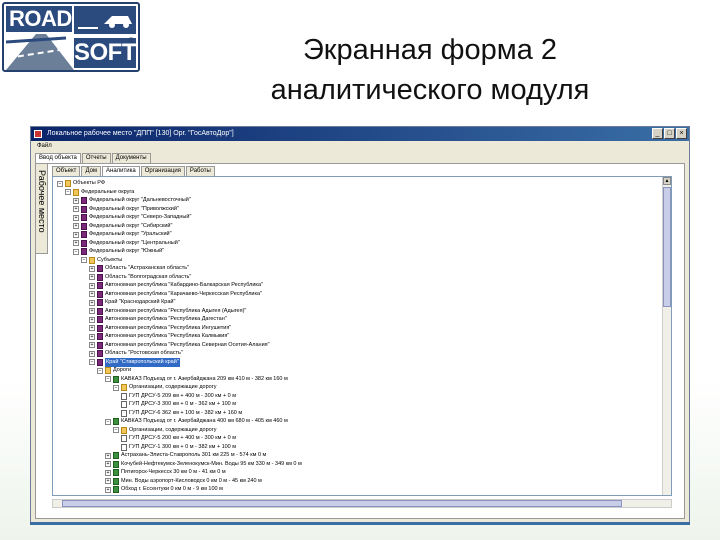  I want to click on minimize-button: _, so click(657, 133).